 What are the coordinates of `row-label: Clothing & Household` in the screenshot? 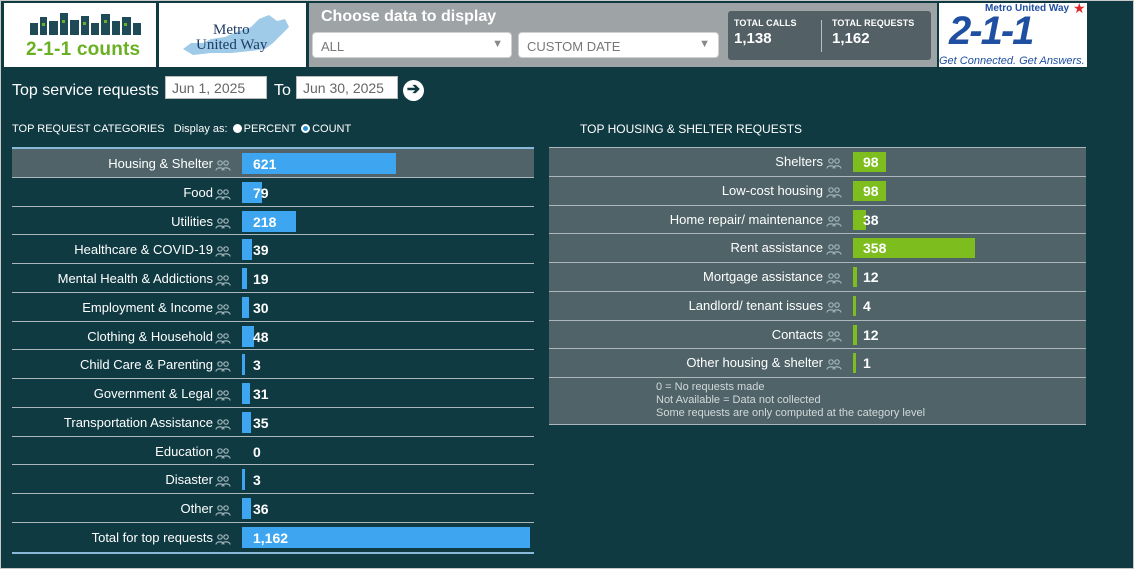 It's located at (150, 336).